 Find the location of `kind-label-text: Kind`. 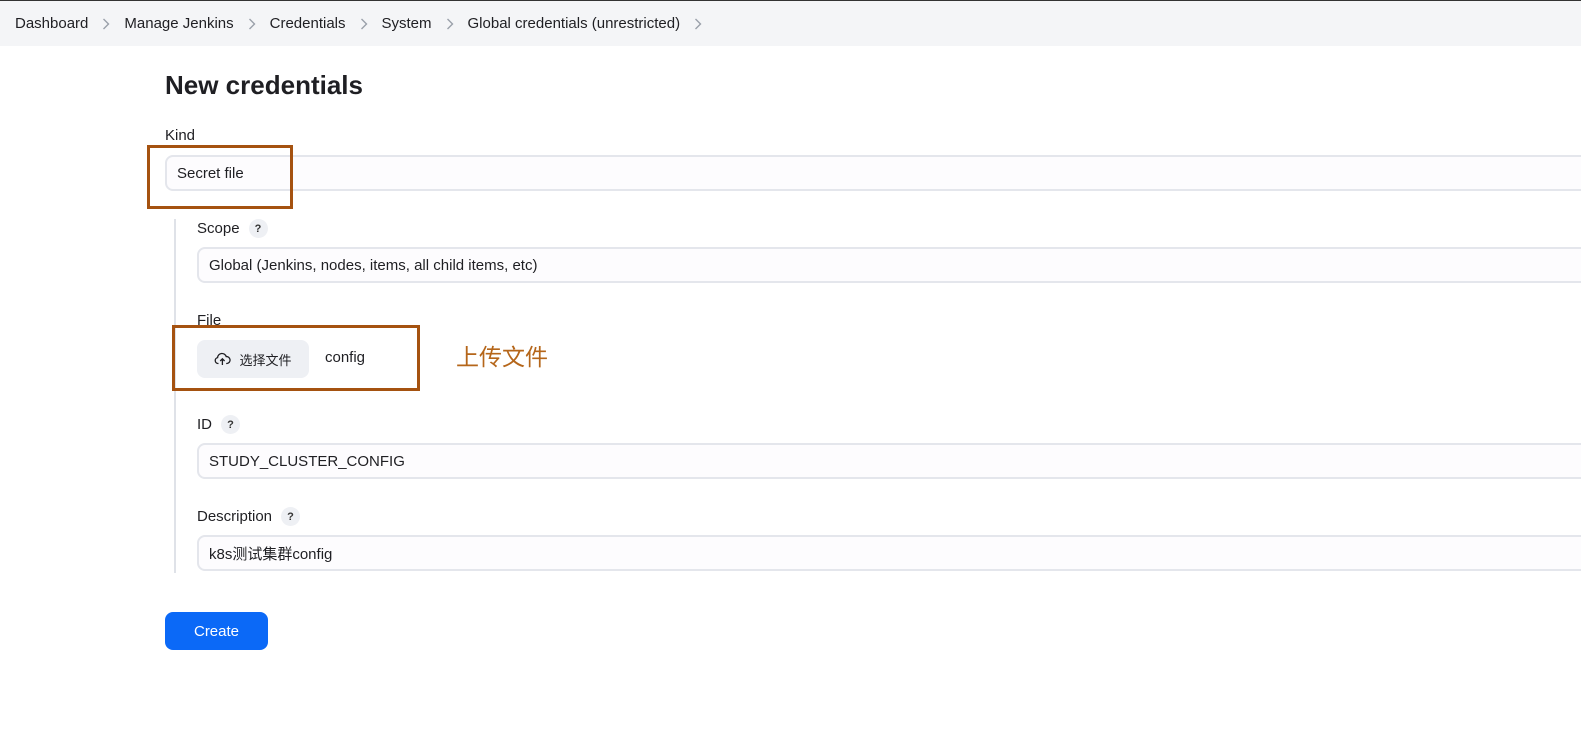

kind-label-text: Kind is located at coordinates (180, 135).